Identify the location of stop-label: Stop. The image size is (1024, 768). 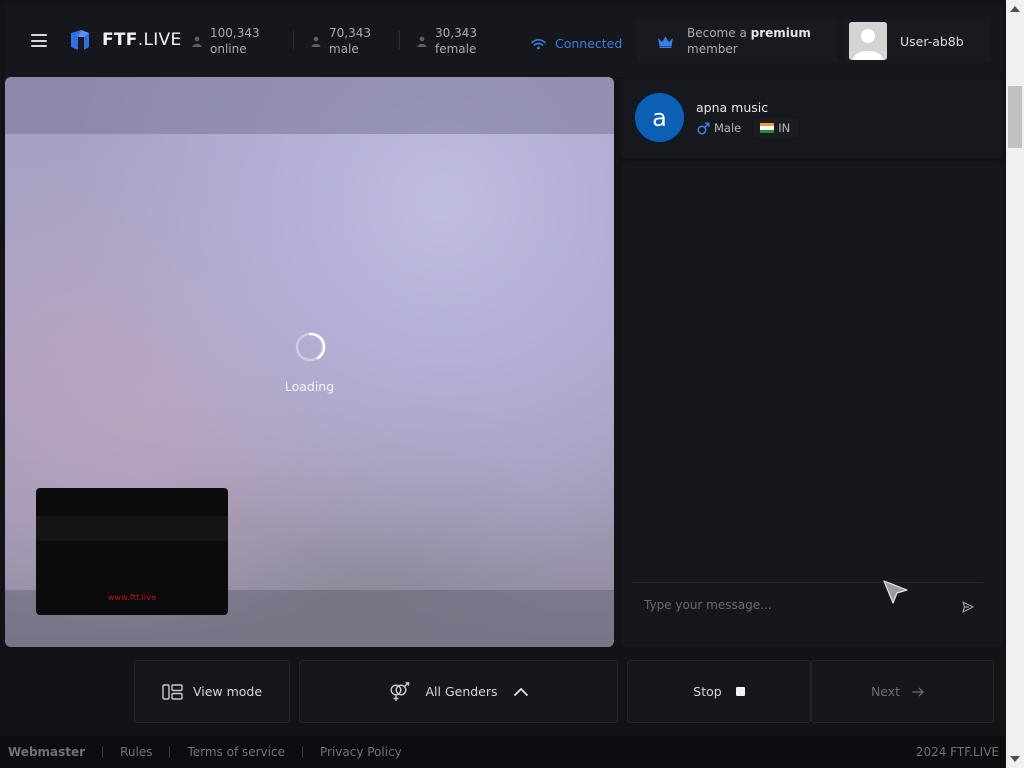
(707, 691).